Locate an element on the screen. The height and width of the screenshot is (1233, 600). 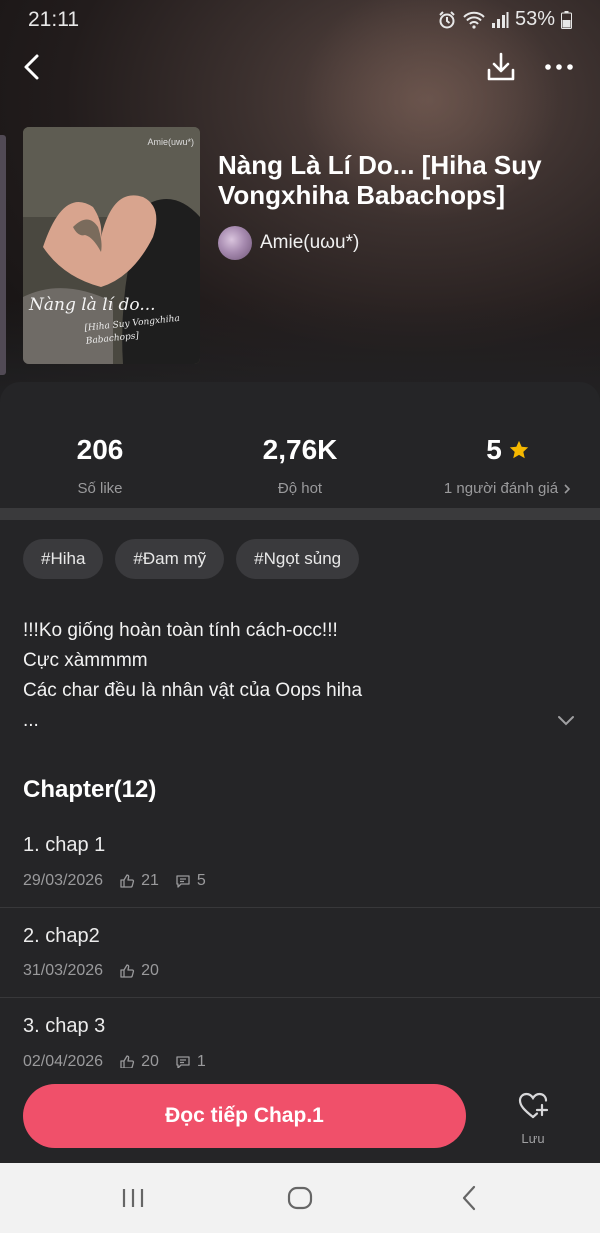
download-icon is located at coordinates (501, 66).